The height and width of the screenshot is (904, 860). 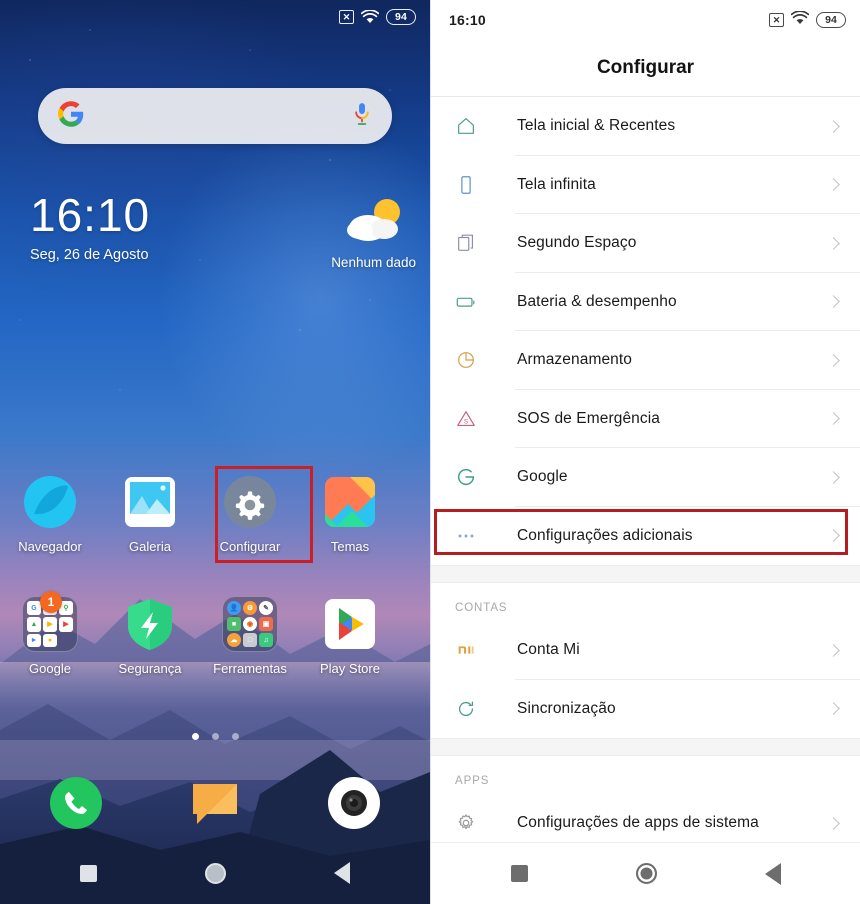 I want to click on page-indicator, so click(x=215, y=736).